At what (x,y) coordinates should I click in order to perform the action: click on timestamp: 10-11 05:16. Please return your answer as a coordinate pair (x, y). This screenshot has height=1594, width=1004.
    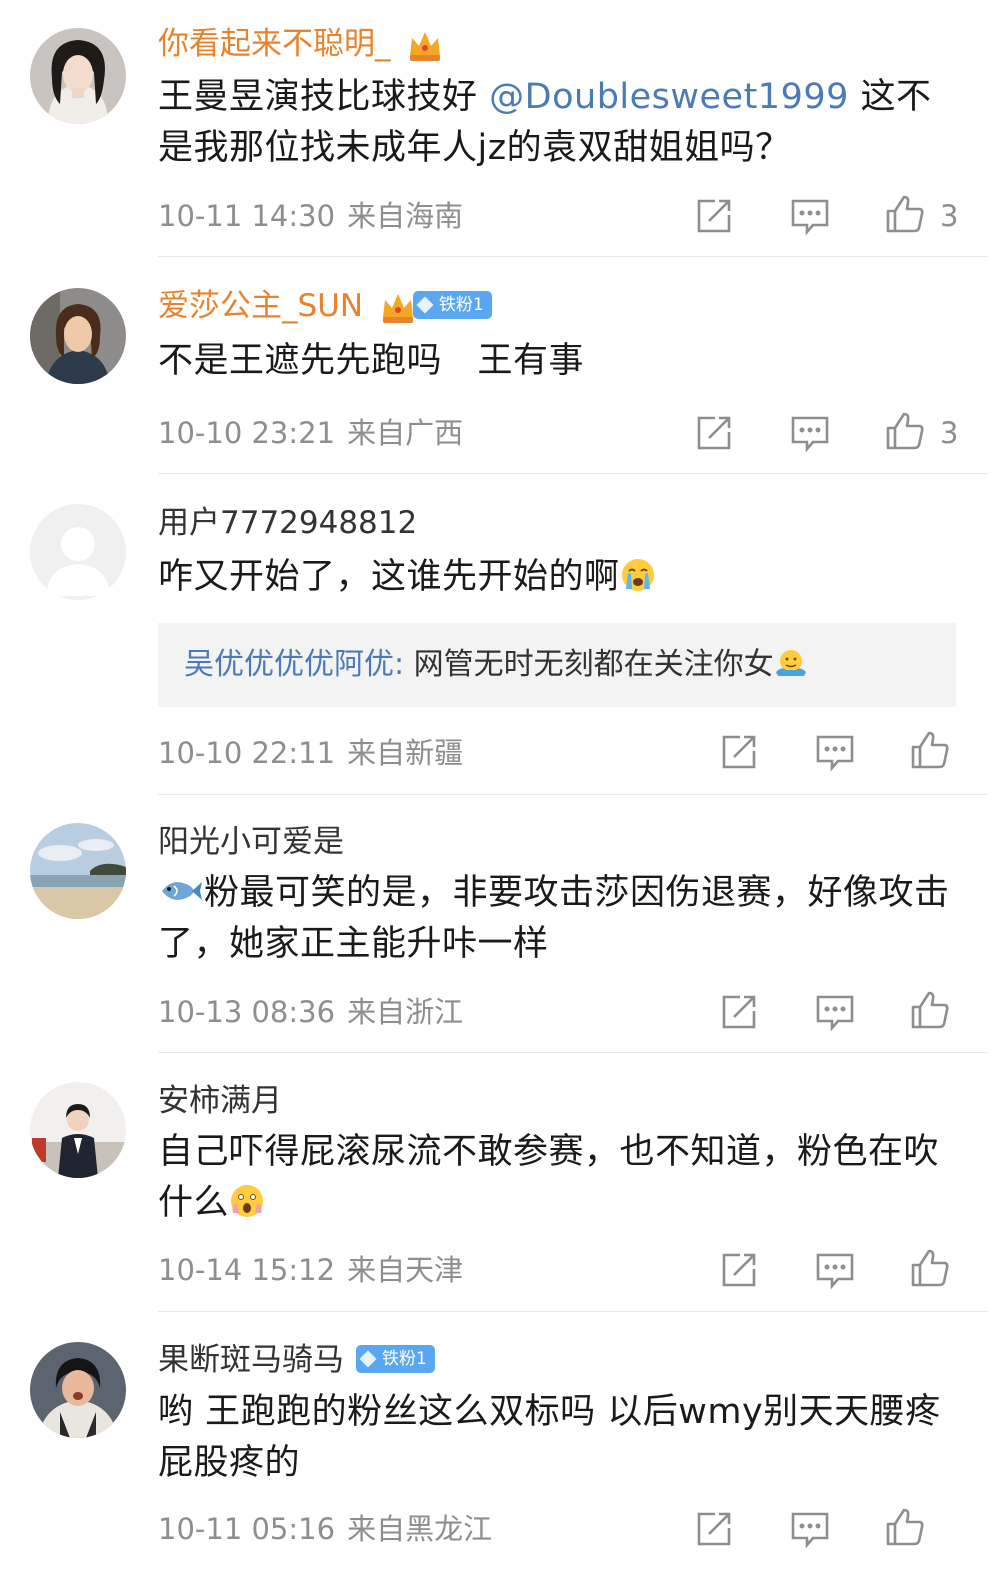
    Looking at the image, I should click on (247, 1529).